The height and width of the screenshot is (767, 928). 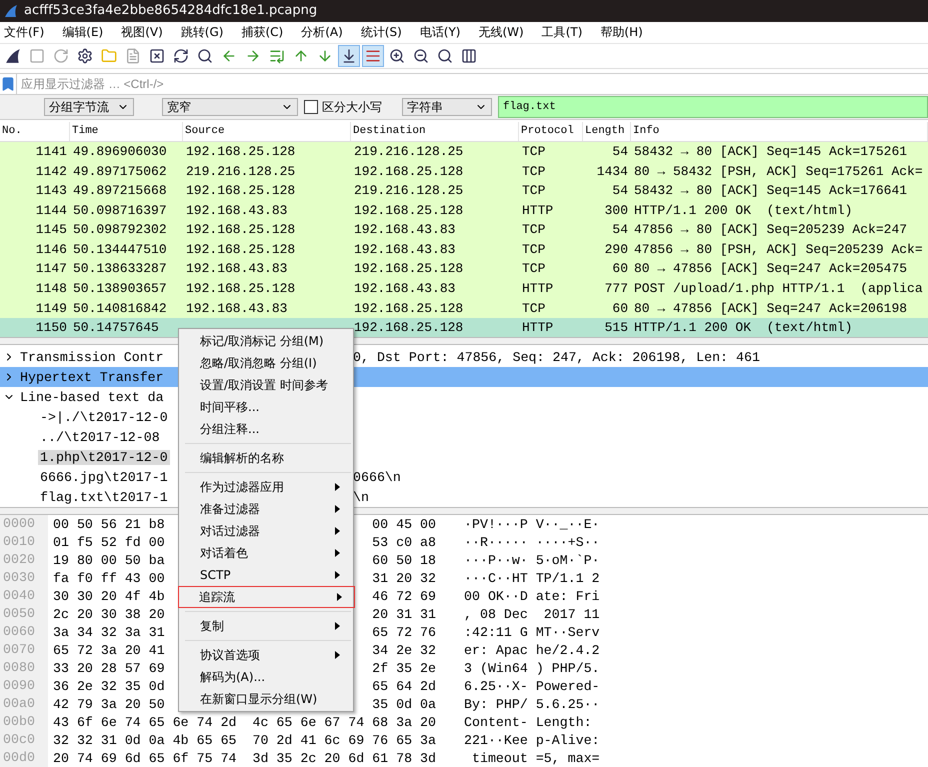 What do you see at coordinates (404, 230) in the screenshot?
I see `table-cell-text: 192.168.43.83` at bounding box center [404, 230].